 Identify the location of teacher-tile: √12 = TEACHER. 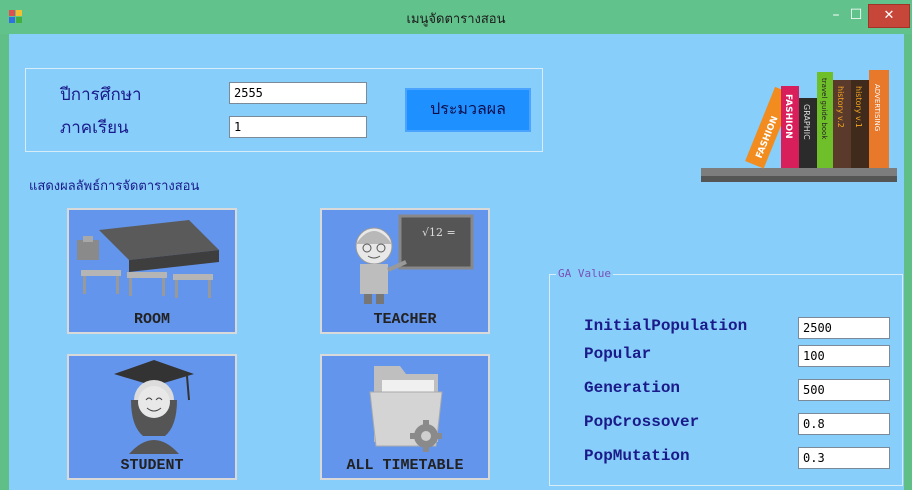
(405, 271).